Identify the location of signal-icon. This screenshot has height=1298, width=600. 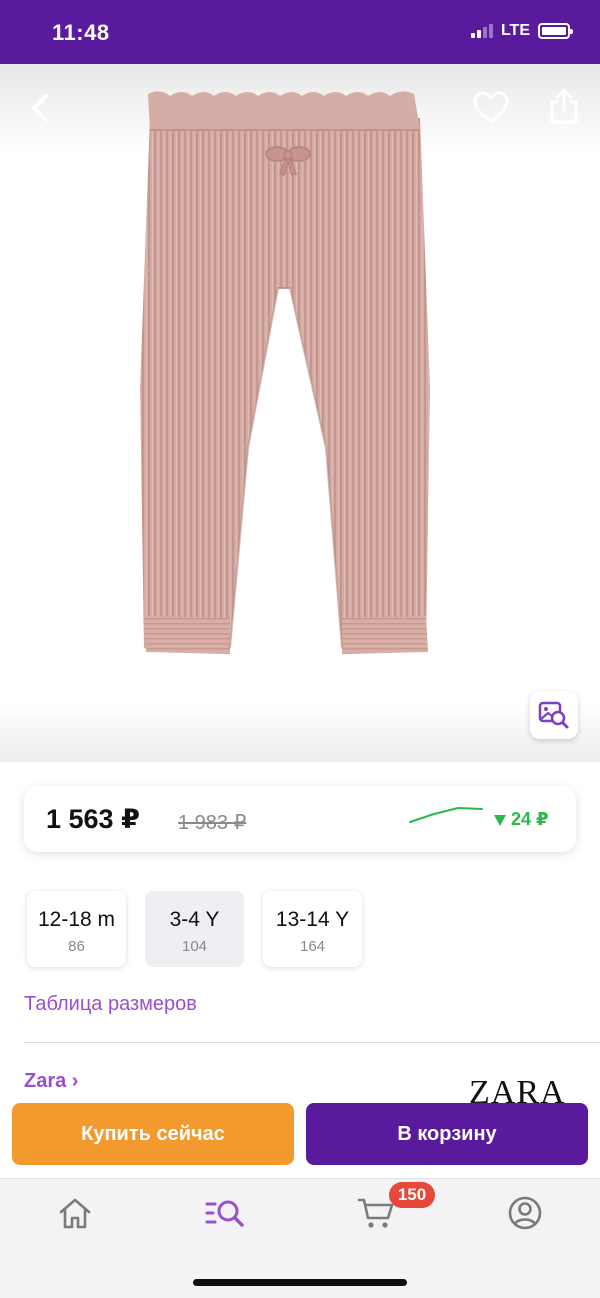
(481, 31).